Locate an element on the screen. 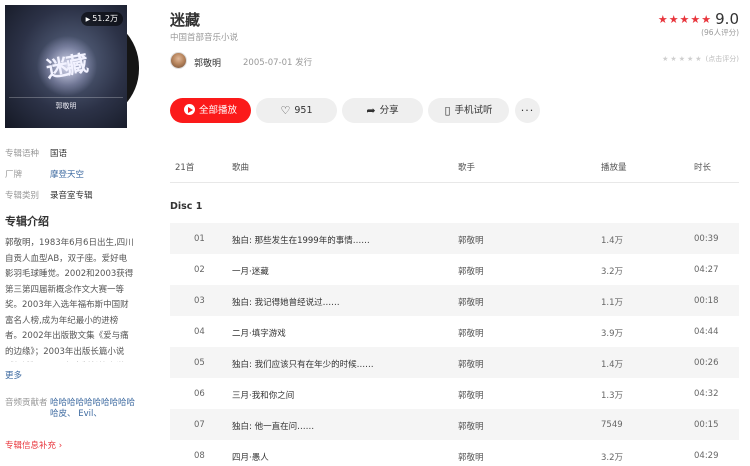 Image resolution: width=750 pixels, height=466 pixels. release-date: 2005-07-01 发行 is located at coordinates (278, 63).